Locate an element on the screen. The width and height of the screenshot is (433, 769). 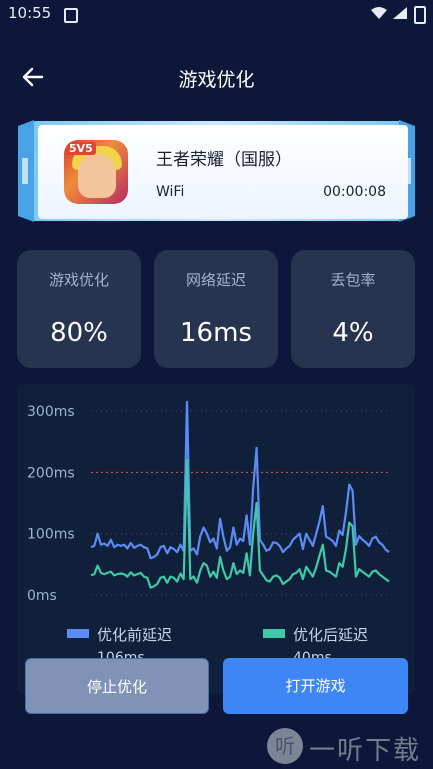
y-tick-label: 0ms is located at coordinates (42, 596).